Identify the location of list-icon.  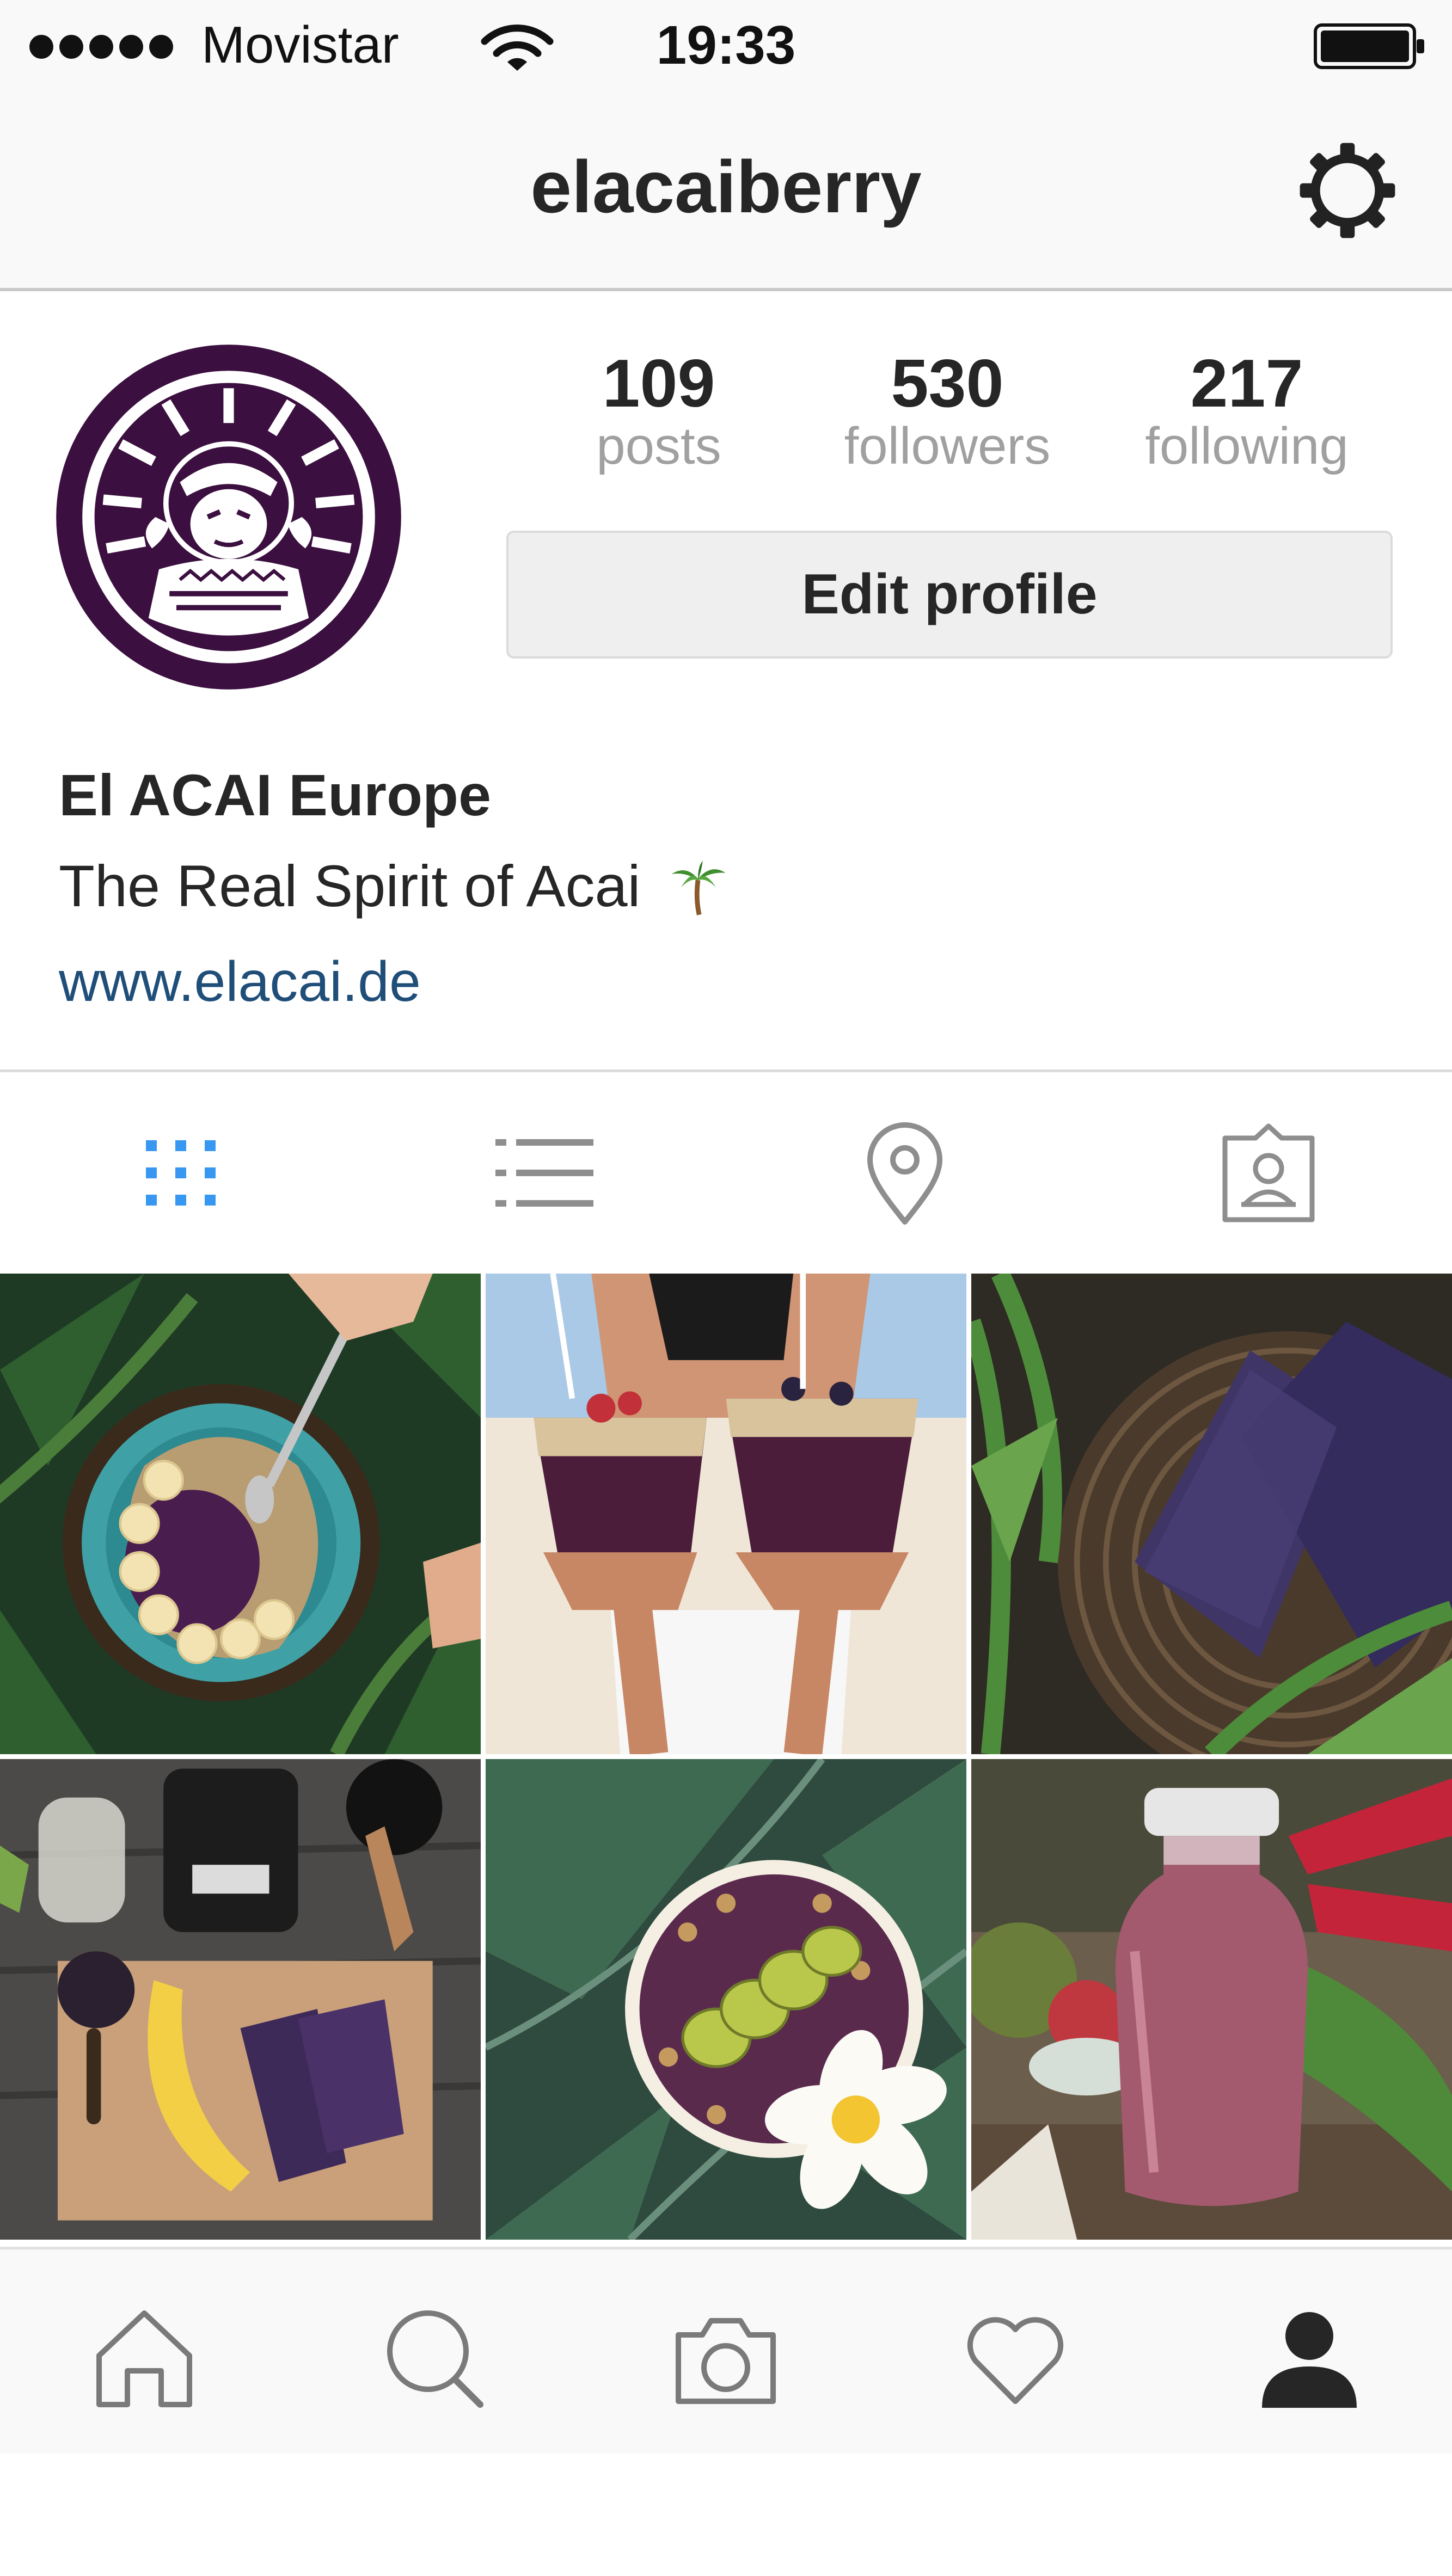
(544, 1172).